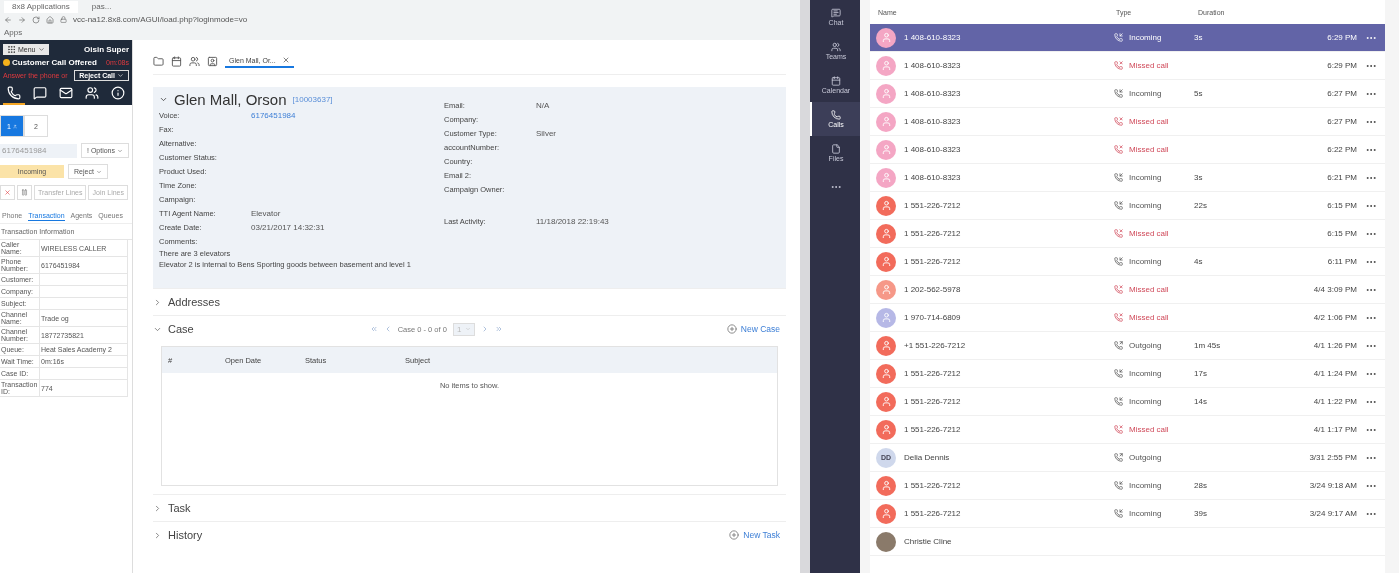 This screenshot has height=573, width=1399. I want to click on back-icon, so click(8, 19).